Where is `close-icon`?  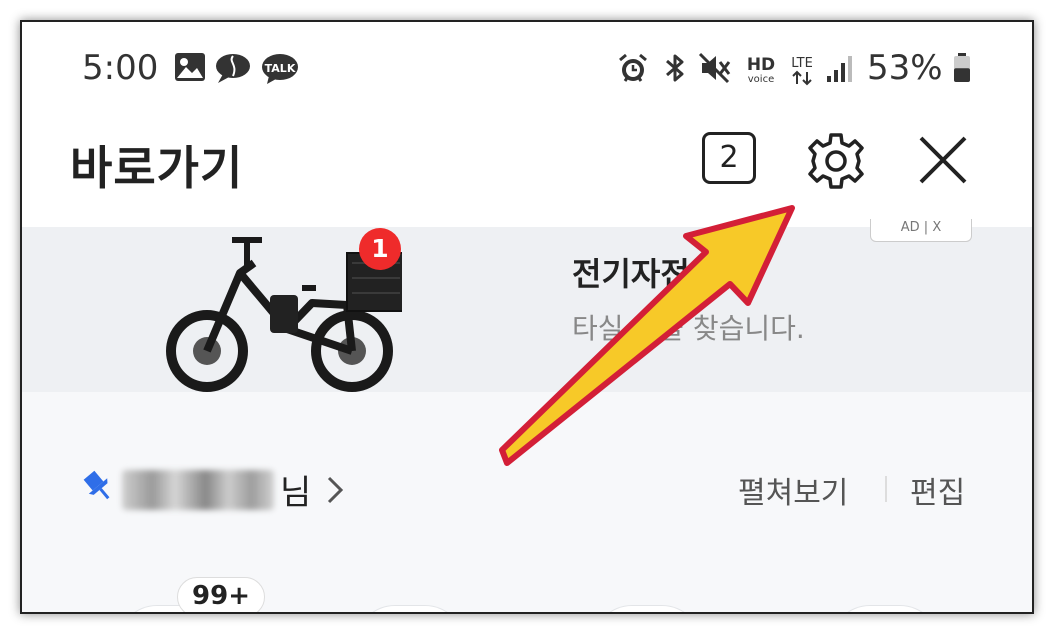 close-icon is located at coordinates (943, 162).